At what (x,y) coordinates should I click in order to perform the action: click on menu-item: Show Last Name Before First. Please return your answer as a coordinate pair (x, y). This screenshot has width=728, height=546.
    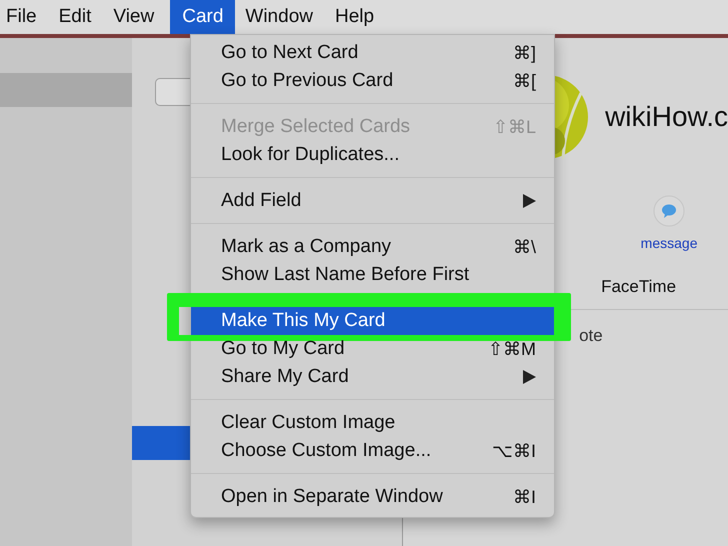
    Looking at the image, I should click on (372, 275).